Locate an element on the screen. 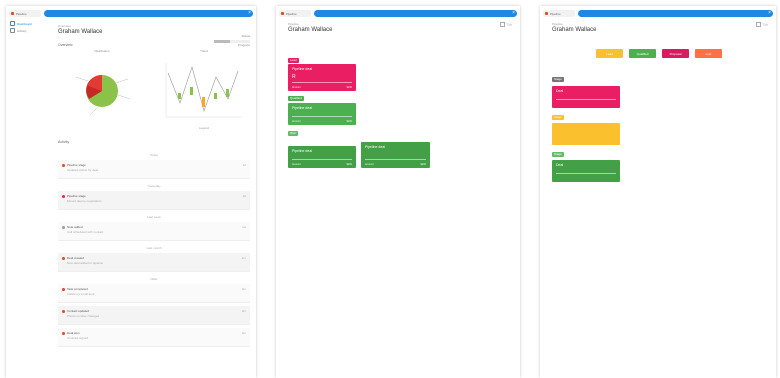 This screenshot has height=378, width=780. stage-badge-label: Lead is located at coordinates (293, 60).